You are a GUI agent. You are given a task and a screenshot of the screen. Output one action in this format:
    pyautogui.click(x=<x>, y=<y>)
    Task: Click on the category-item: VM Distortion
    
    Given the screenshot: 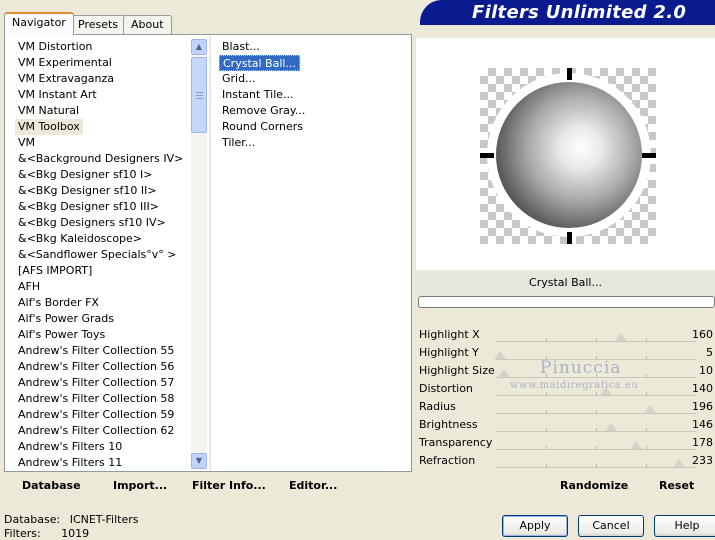 What is the action you would take?
    pyautogui.click(x=55, y=47)
    